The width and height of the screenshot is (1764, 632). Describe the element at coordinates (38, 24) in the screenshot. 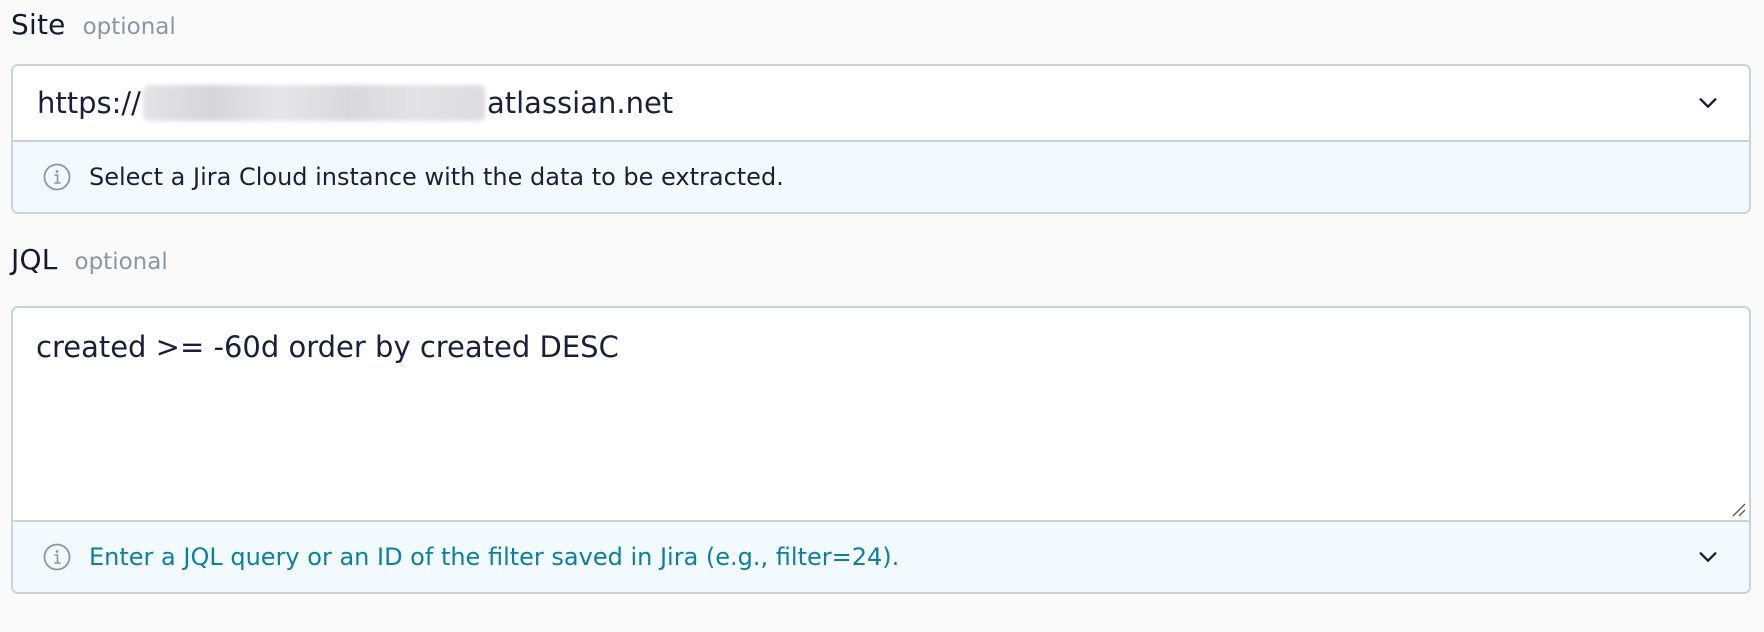

I see `site-label: Site` at that location.